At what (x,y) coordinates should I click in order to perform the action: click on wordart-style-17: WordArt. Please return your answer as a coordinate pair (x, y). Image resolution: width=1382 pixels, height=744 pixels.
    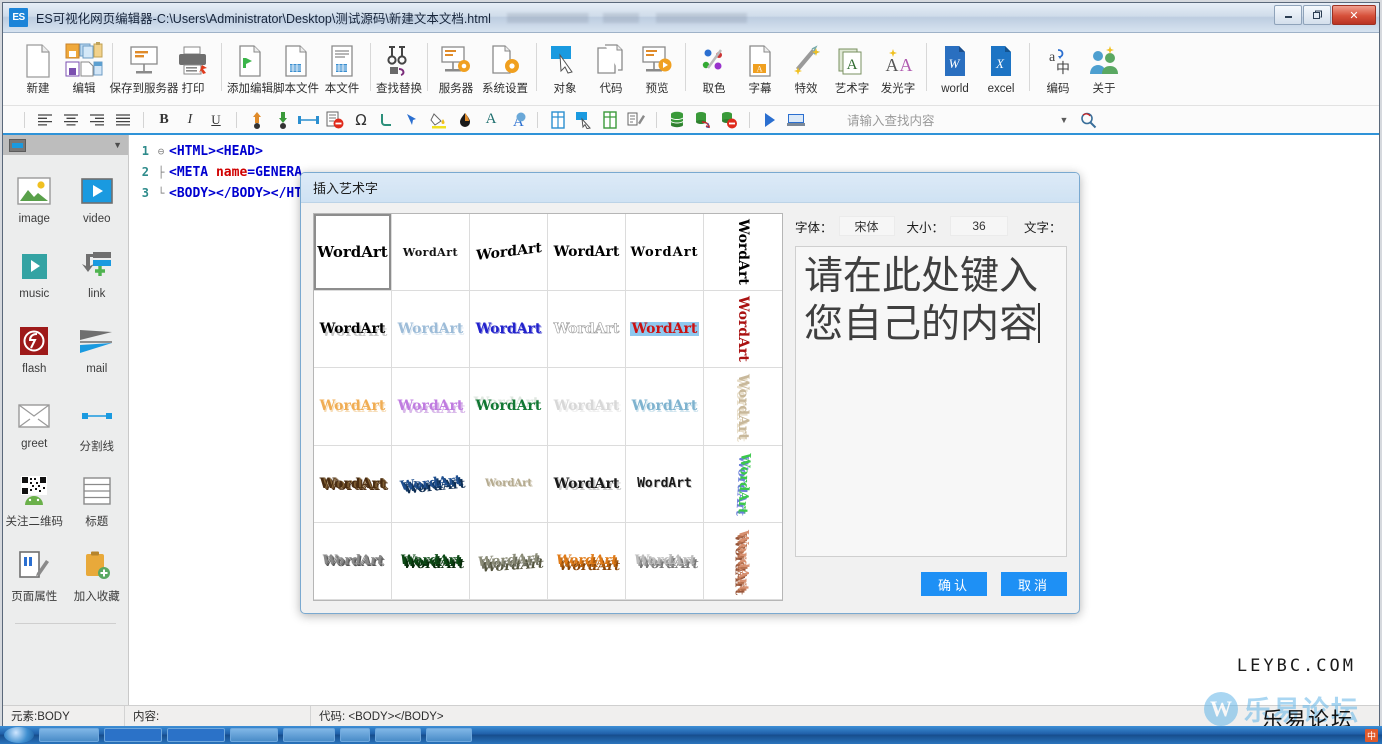
    Looking at the image, I should click on (665, 407).